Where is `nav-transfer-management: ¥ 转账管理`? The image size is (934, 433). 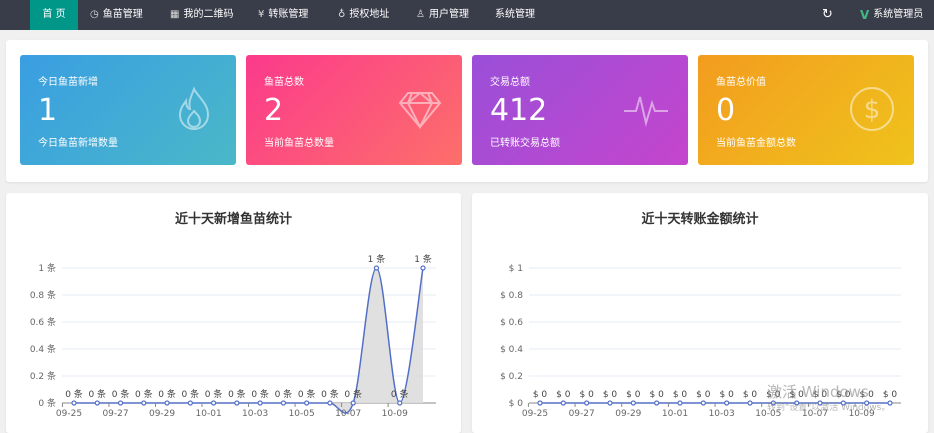
nav-transfer-management: ¥ 转账管理 is located at coordinates (283, 15).